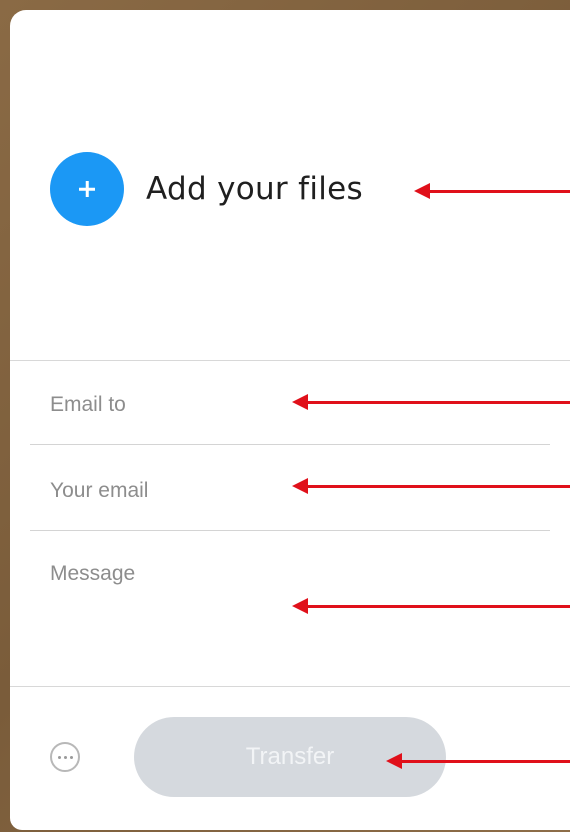  Describe the element at coordinates (290, 530) in the screenshot. I see `your-email-divider` at that location.